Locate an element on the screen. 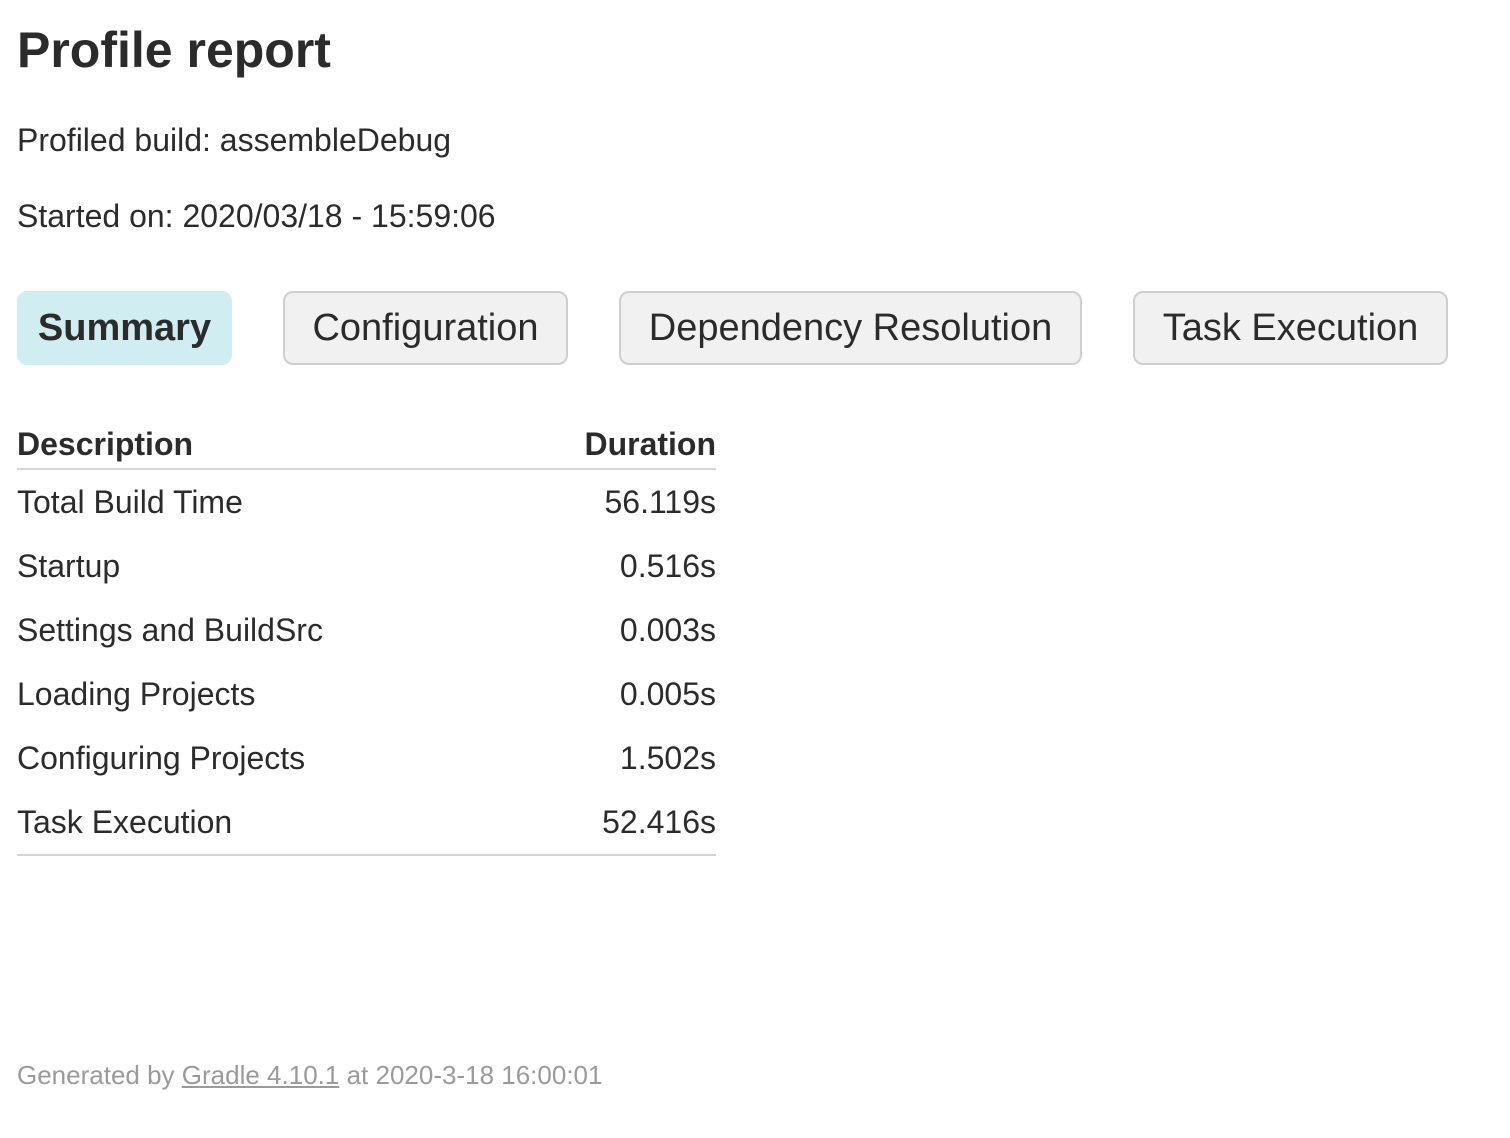  tab-summary: Summary is located at coordinates (124, 328).